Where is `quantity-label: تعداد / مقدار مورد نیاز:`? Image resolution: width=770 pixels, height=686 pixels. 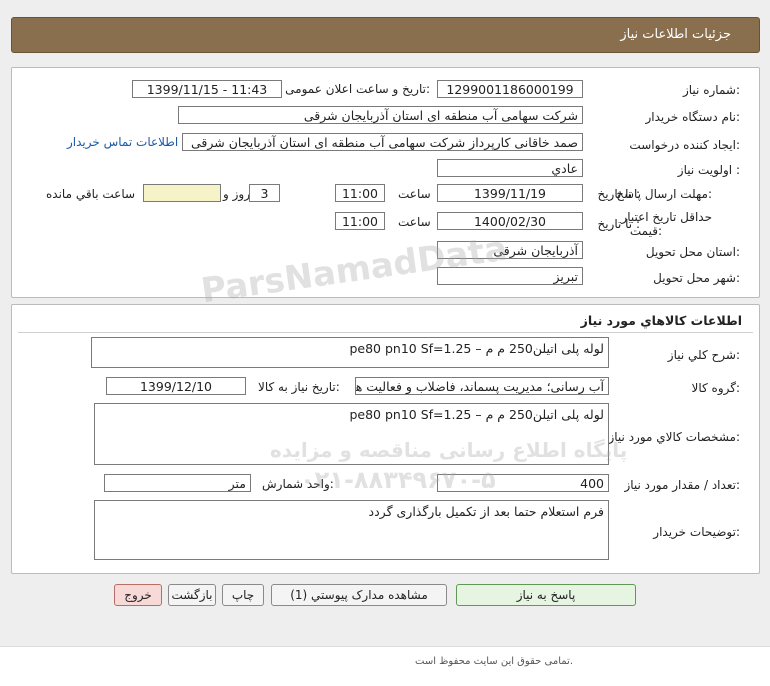 quantity-label: تعداد / مقدار مورد نیاز: is located at coordinates (682, 485).